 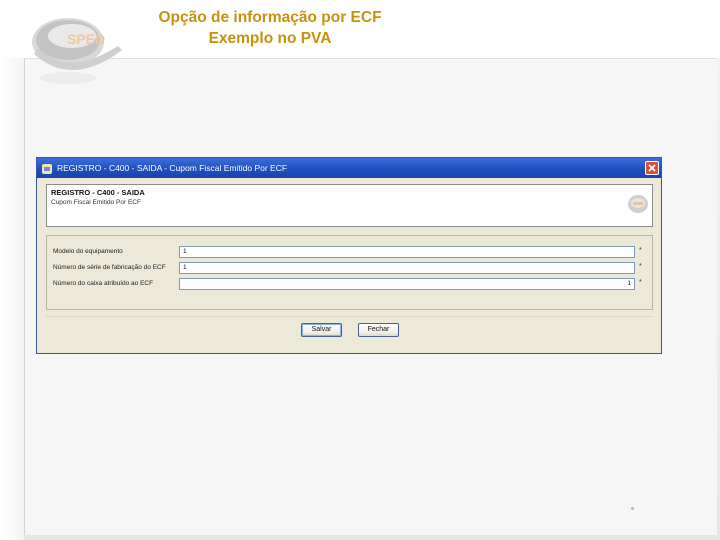 I want to click on field-row-modelo: Modelo do equipamento 1 *, so click(x=350, y=252).